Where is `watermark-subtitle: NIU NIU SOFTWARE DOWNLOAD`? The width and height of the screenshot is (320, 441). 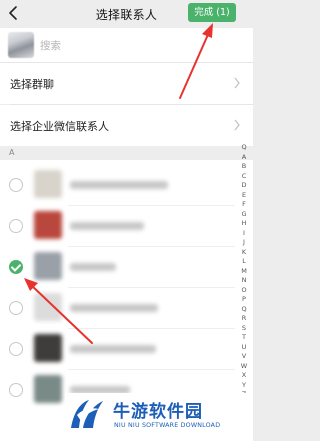 watermark-subtitle: NIU NIU SOFTWARE DOWNLOAD is located at coordinates (167, 425).